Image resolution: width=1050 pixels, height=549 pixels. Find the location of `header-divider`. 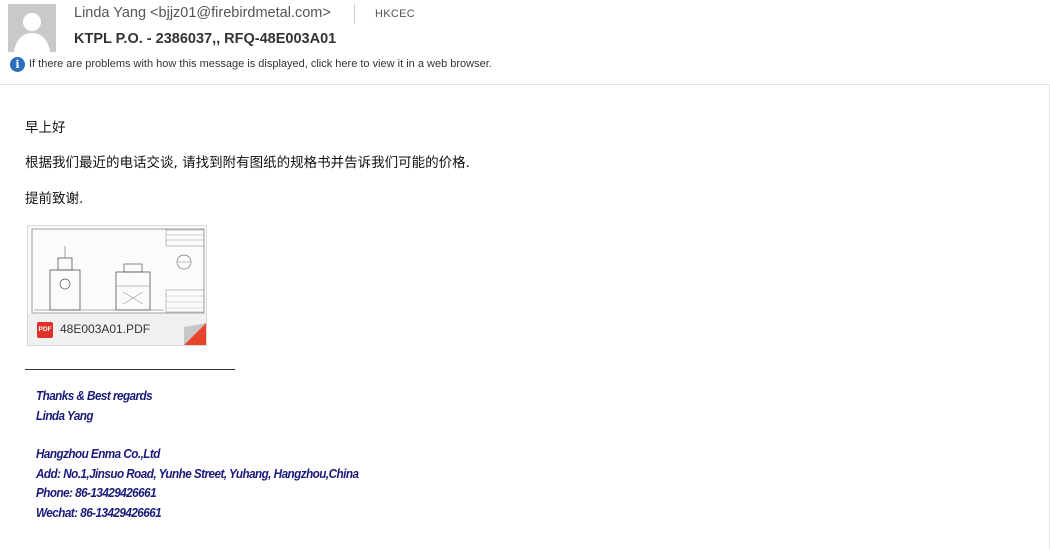

header-divider is located at coordinates (354, 14).